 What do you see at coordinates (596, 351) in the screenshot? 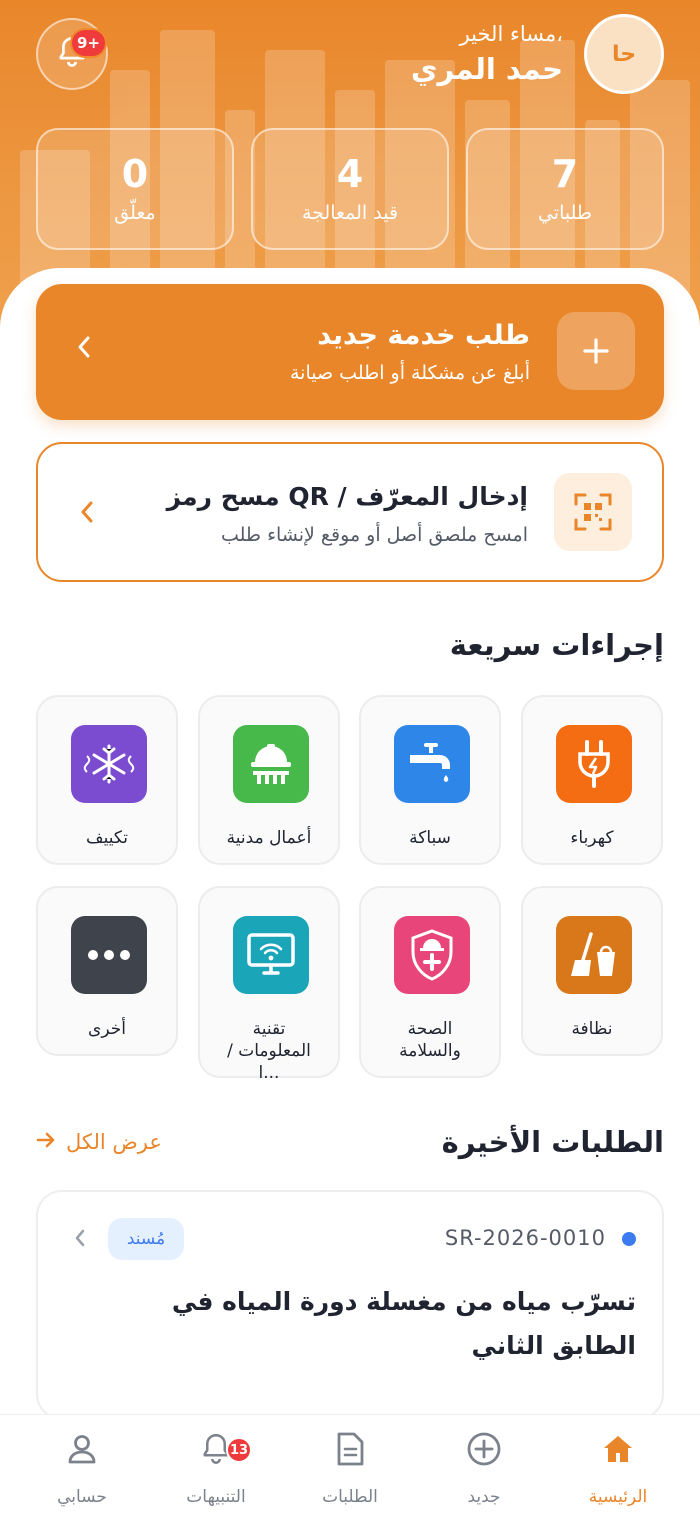
I see `plus-icon` at bounding box center [596, 351].